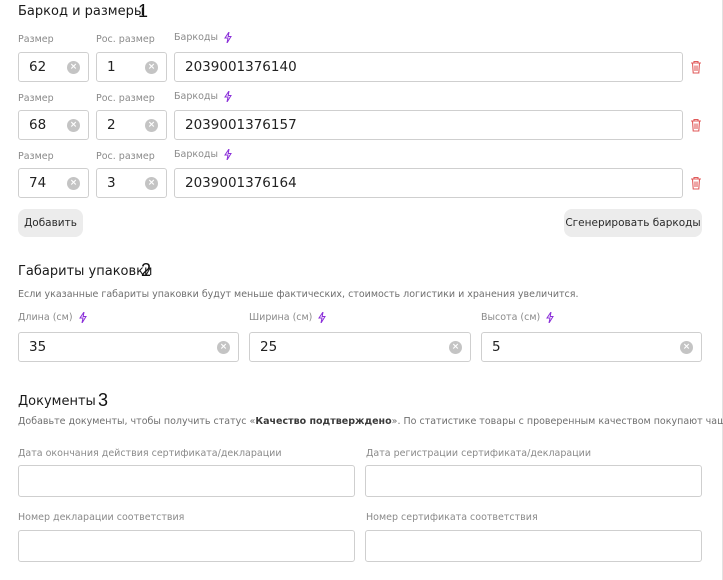 This screenshot has height=580, width=723. What do you see at coordinates (52, 317) in the screenshot?
I see `length-label: Длина (см)` at bounding box center [52, 317].